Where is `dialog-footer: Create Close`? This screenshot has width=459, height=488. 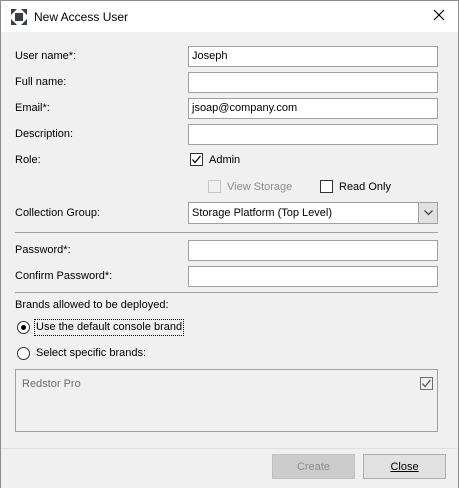 dialog-footer: Create Close is located at coordinates (229, 468).